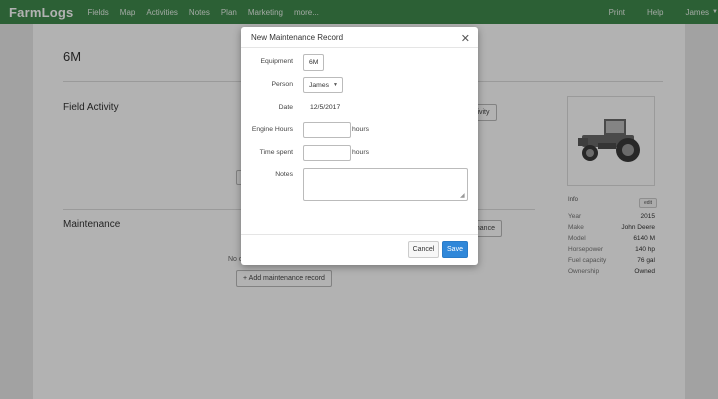 Image resolution: width=718 pixels, height=399 pixels. What do you see at coordinates (272, 129) in the screenshot?
I see `engine-hours-label: Engine Hours` at bounding box center [272, 129].